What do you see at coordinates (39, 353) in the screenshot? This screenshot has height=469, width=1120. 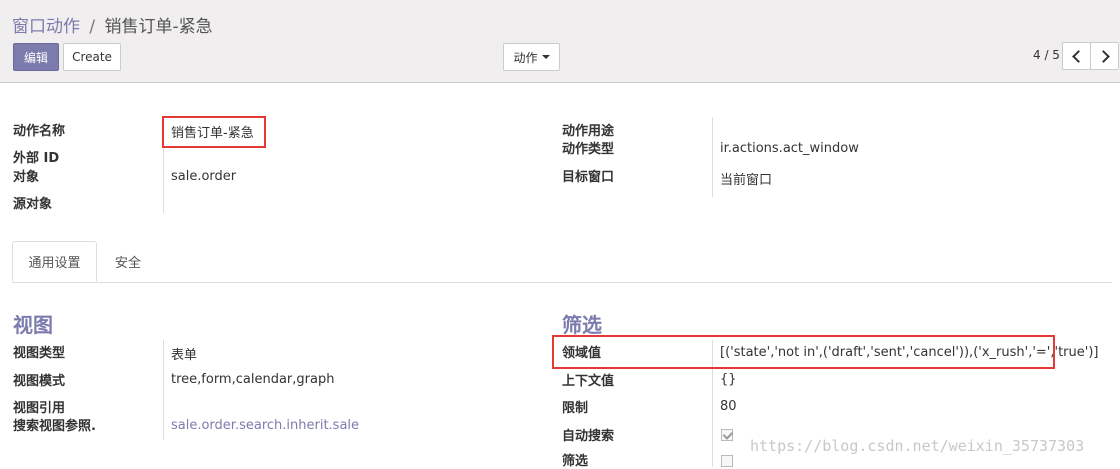 I see `view-type-label: 视图类型` at bounding box center [39, 353].